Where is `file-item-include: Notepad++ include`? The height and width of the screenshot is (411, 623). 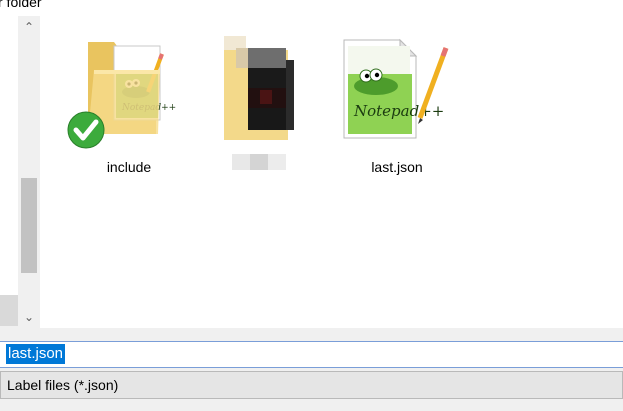
file-item-include: Notepad++ include is located at coordinates (125, 106).